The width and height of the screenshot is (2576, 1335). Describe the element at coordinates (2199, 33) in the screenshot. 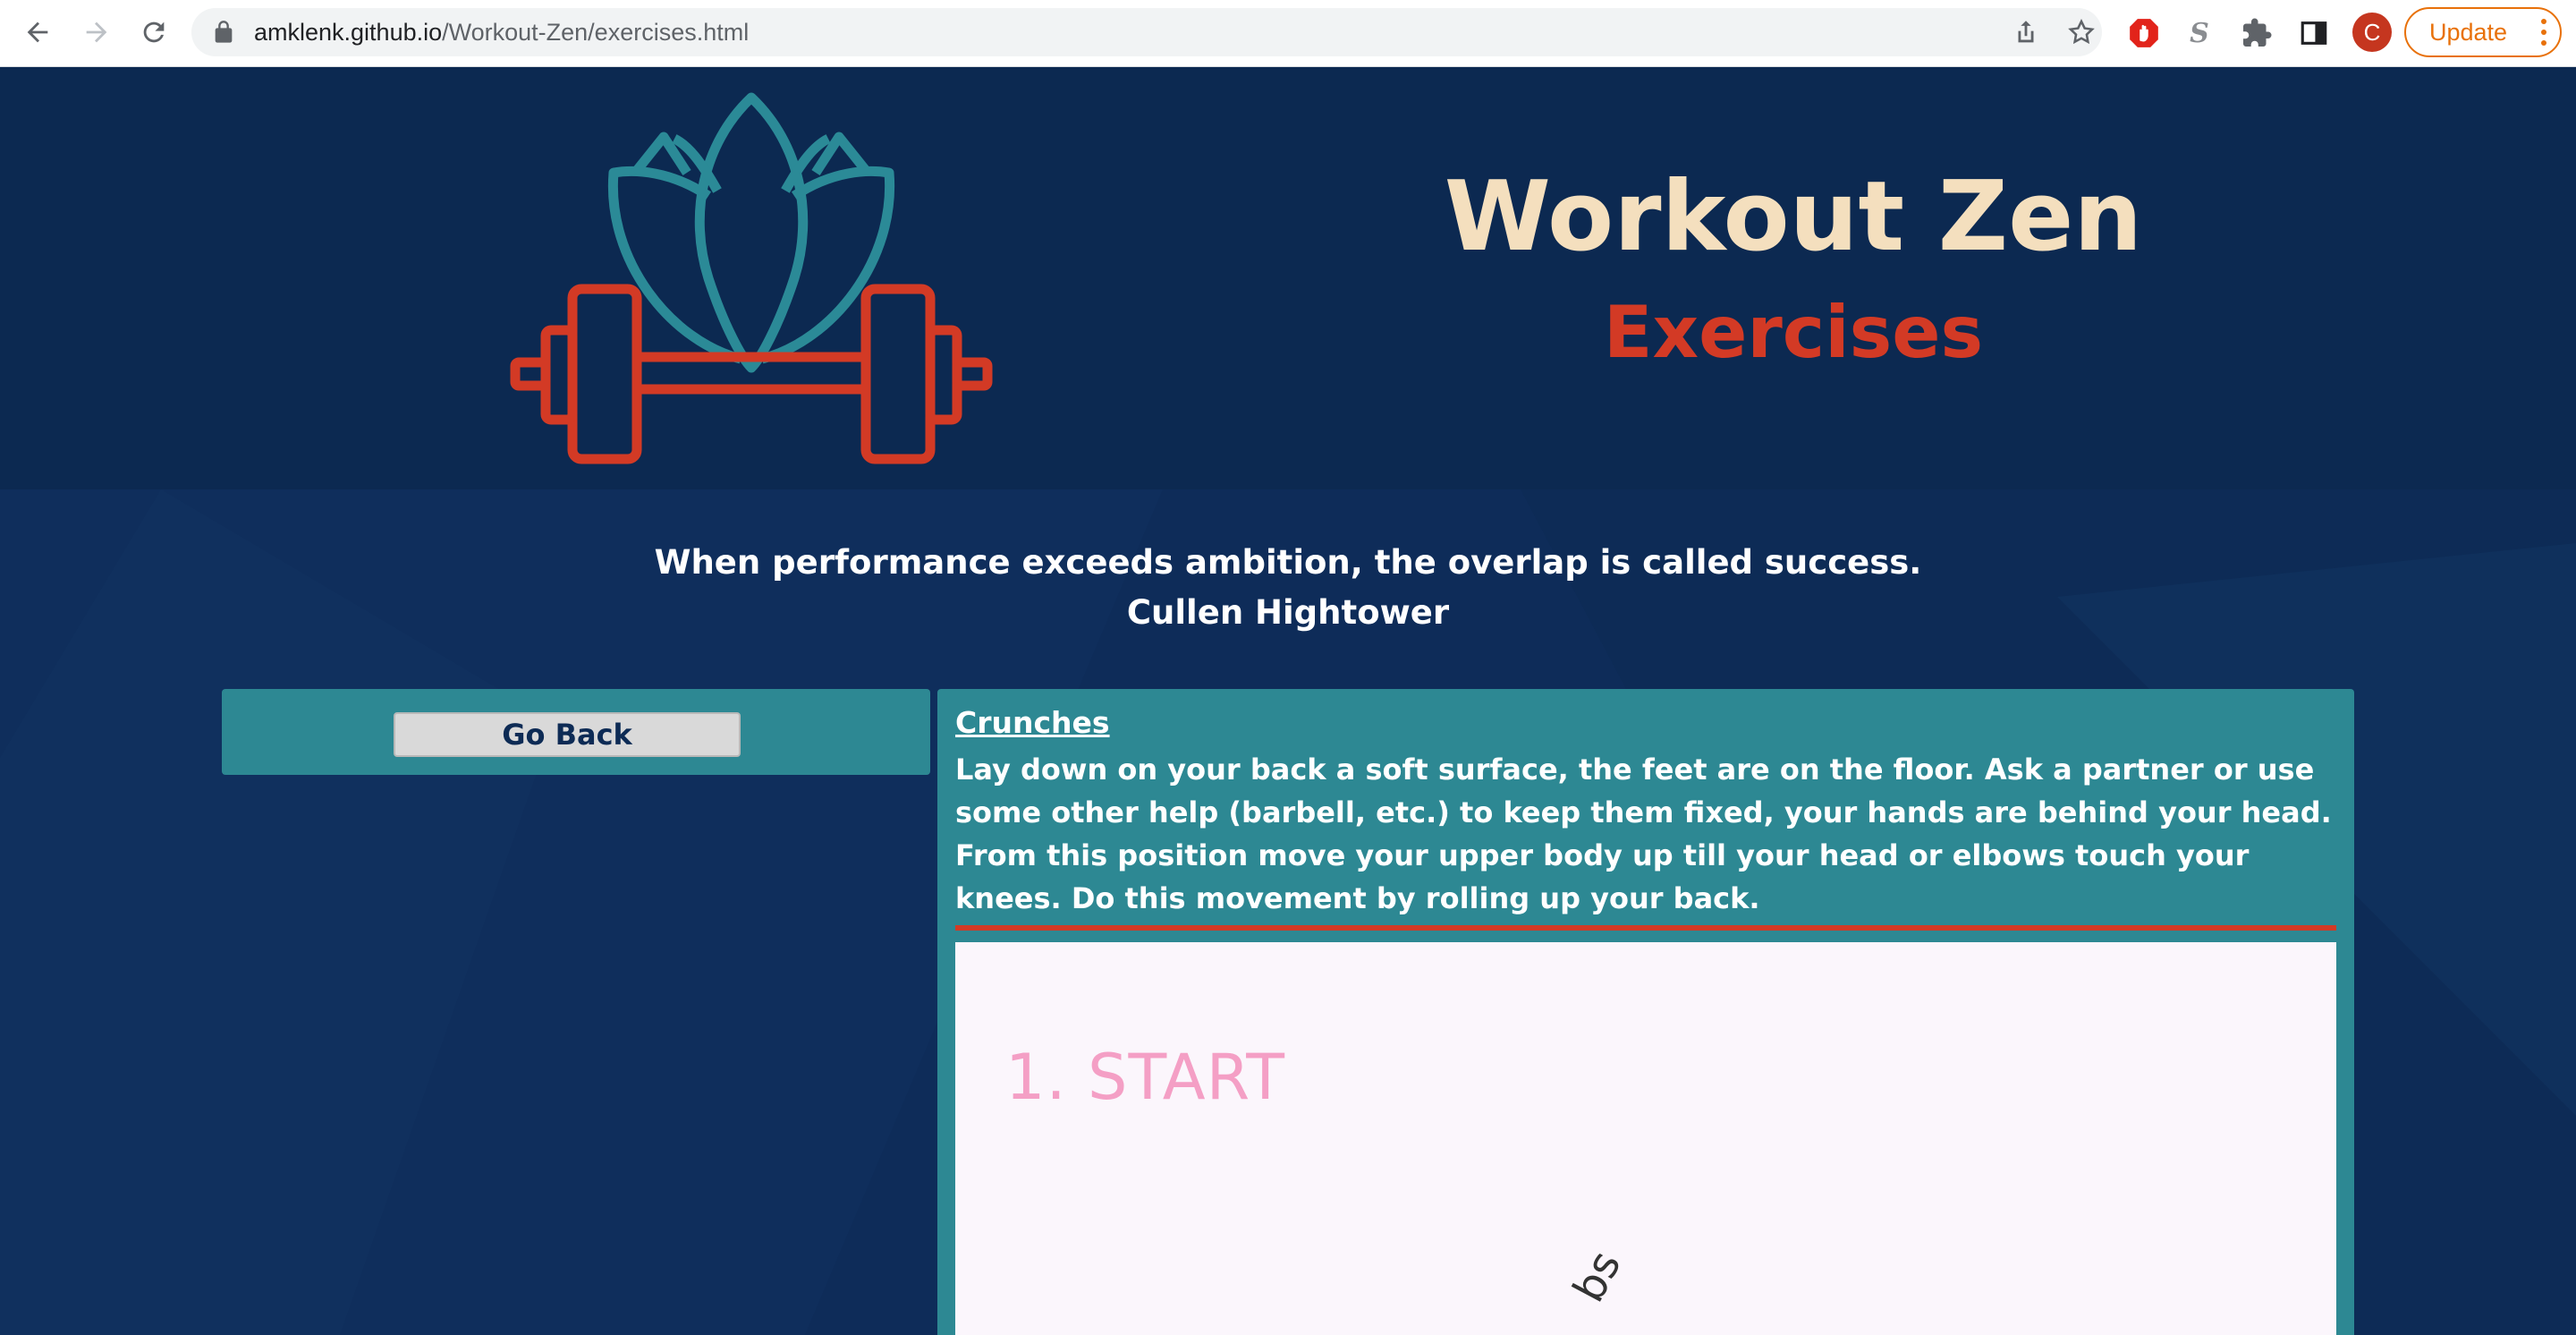

I see `s-extension-icon: S` at that location.